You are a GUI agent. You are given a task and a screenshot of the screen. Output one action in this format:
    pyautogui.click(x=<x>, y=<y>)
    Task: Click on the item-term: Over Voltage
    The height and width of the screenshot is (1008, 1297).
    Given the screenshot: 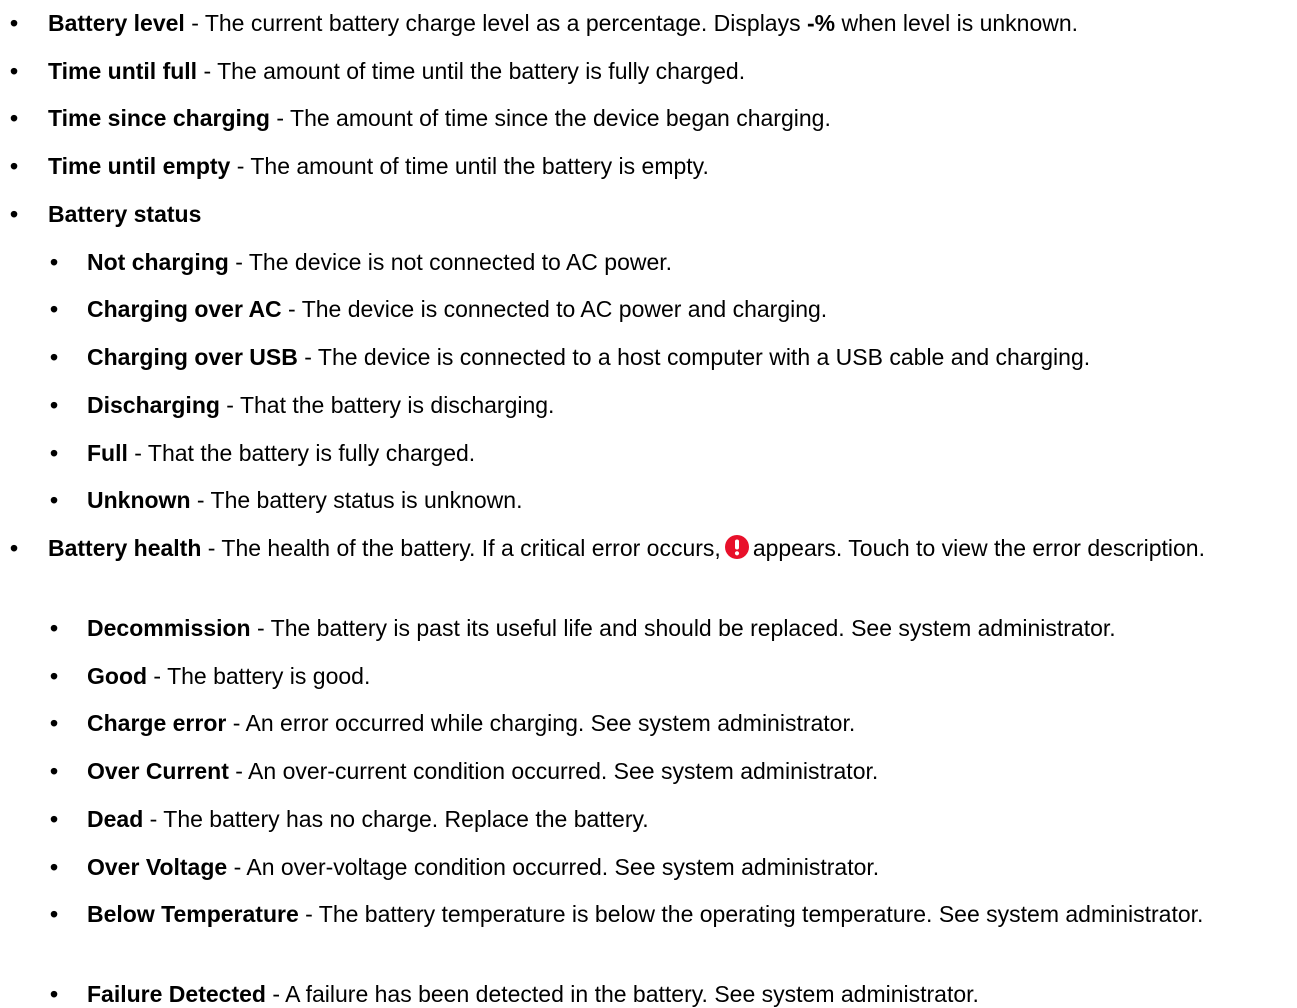 What is the action you would take?
    pyautogui.click(x=157, y=867)
    